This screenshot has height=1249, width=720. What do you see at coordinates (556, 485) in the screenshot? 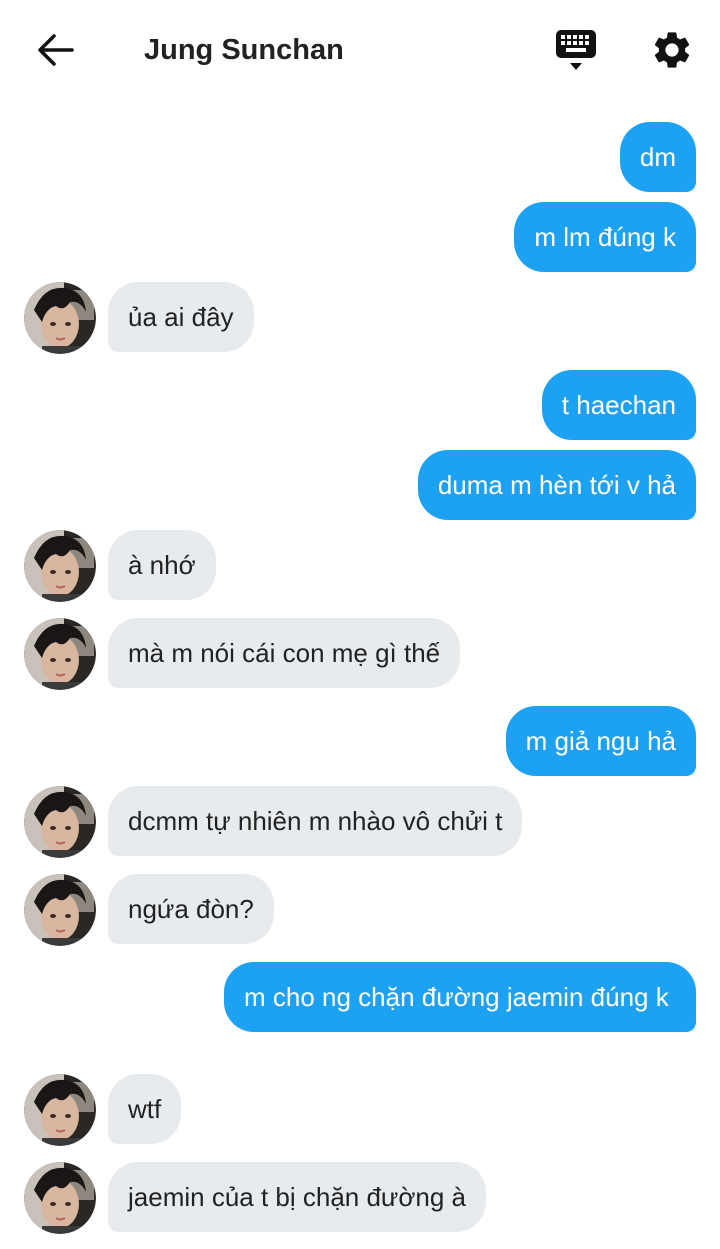
I see `sent-message: duma m hèn tới v hả` at bounding box center [556, 485].